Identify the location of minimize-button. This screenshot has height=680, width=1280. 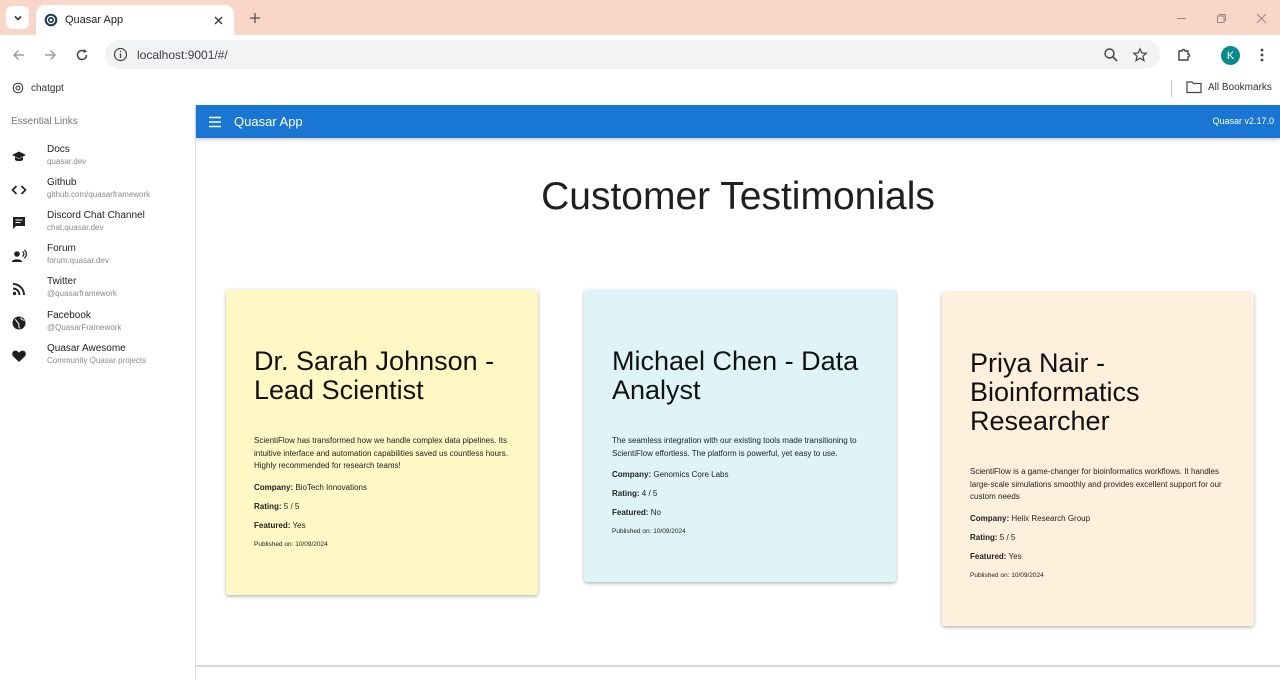
(1181, 18).